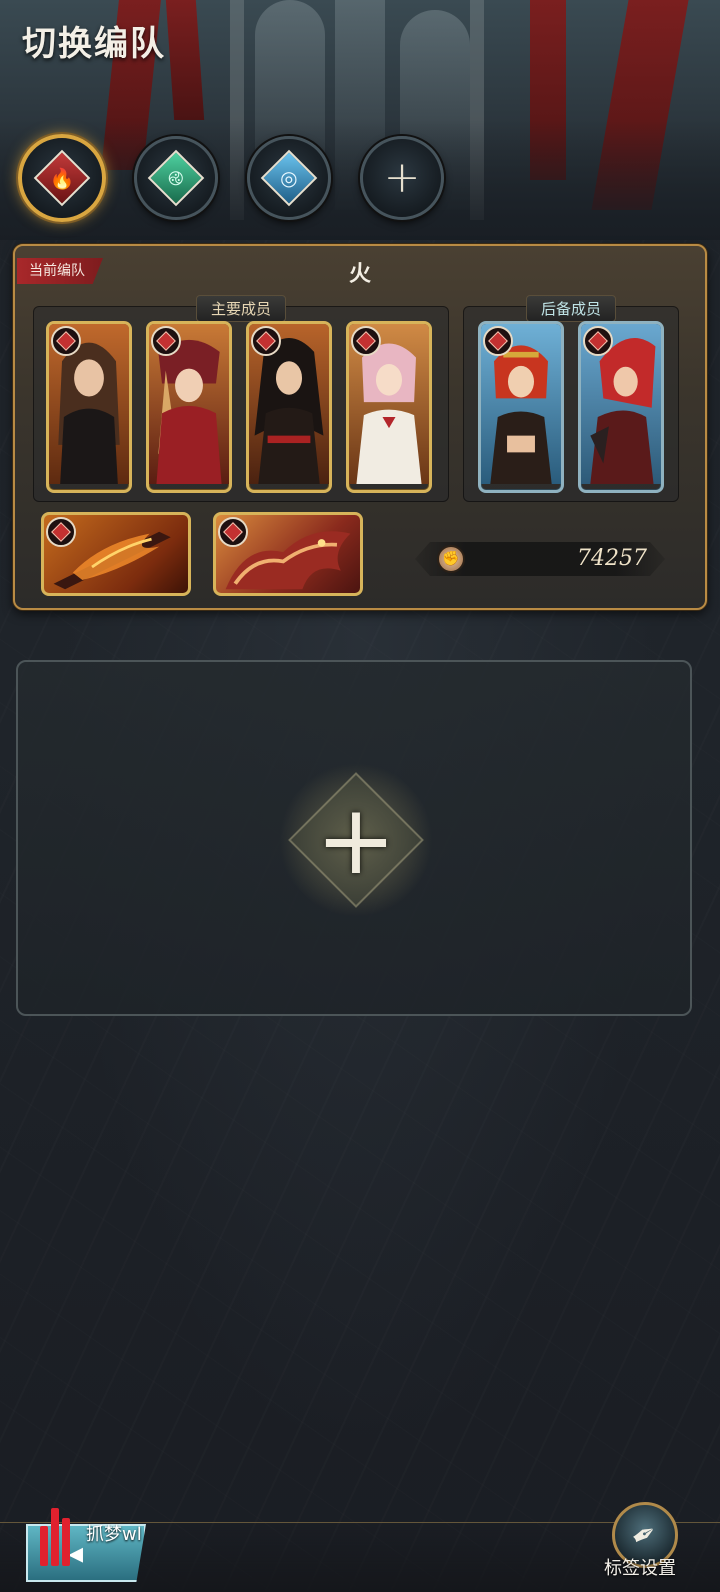 This screenshot has height=1592, width=720. I want to click on fire-element-icon: 🔥, so click(62, 178).